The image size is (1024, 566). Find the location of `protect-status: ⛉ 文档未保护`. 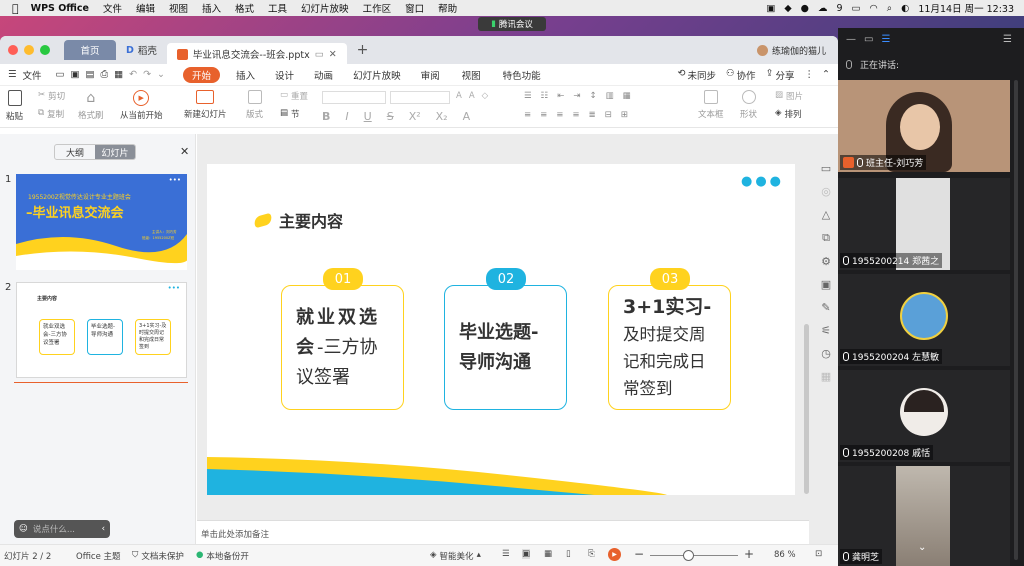

protect-status: ⛉ 文档未保护 is located at coordinates (158, 556).